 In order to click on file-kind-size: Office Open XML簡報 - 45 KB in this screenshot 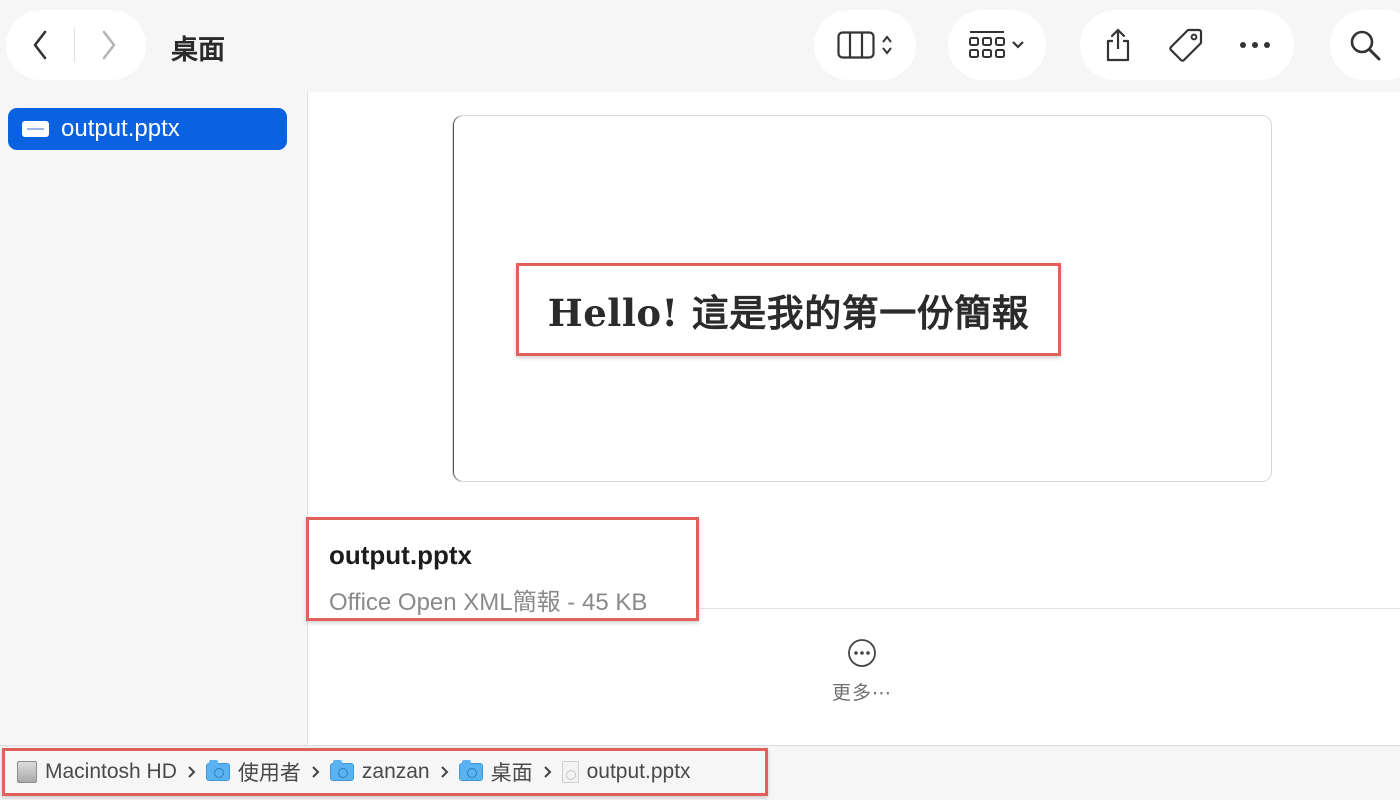, I will do `click(488, 602)`.